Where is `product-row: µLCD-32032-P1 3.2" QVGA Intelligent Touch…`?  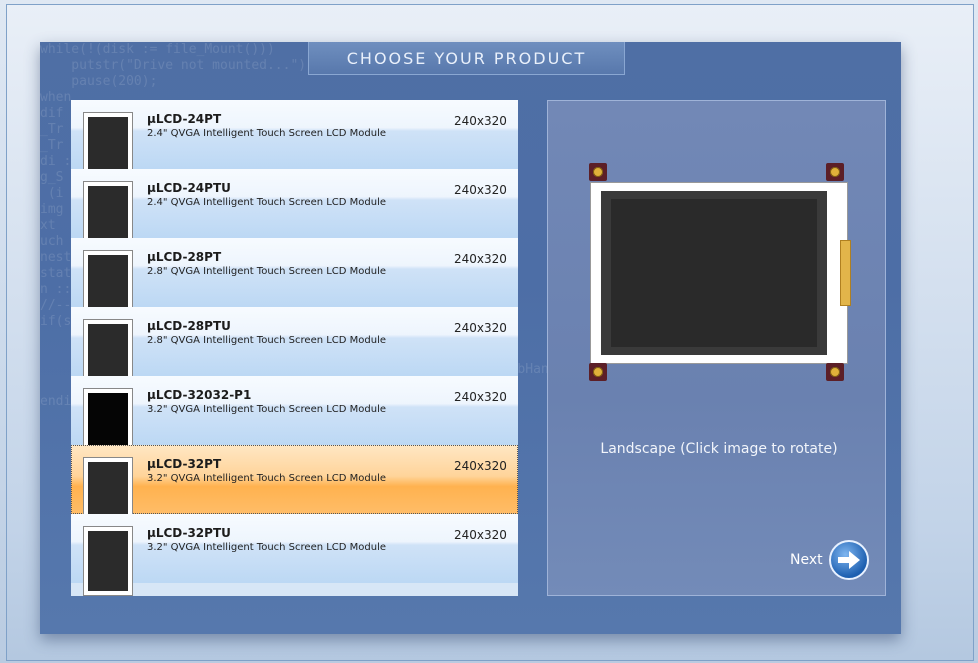
product-row: µLCD-32032-P1 3.2" QVGA Intelligent Touch… is located at coordinates (294, 417).